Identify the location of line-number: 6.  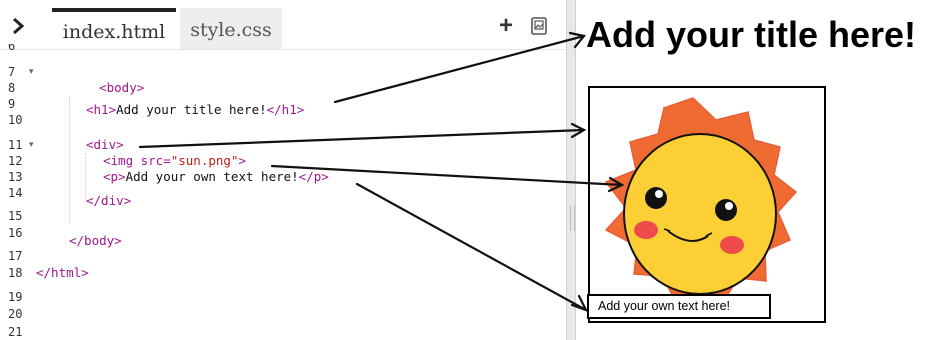
(12, 48).